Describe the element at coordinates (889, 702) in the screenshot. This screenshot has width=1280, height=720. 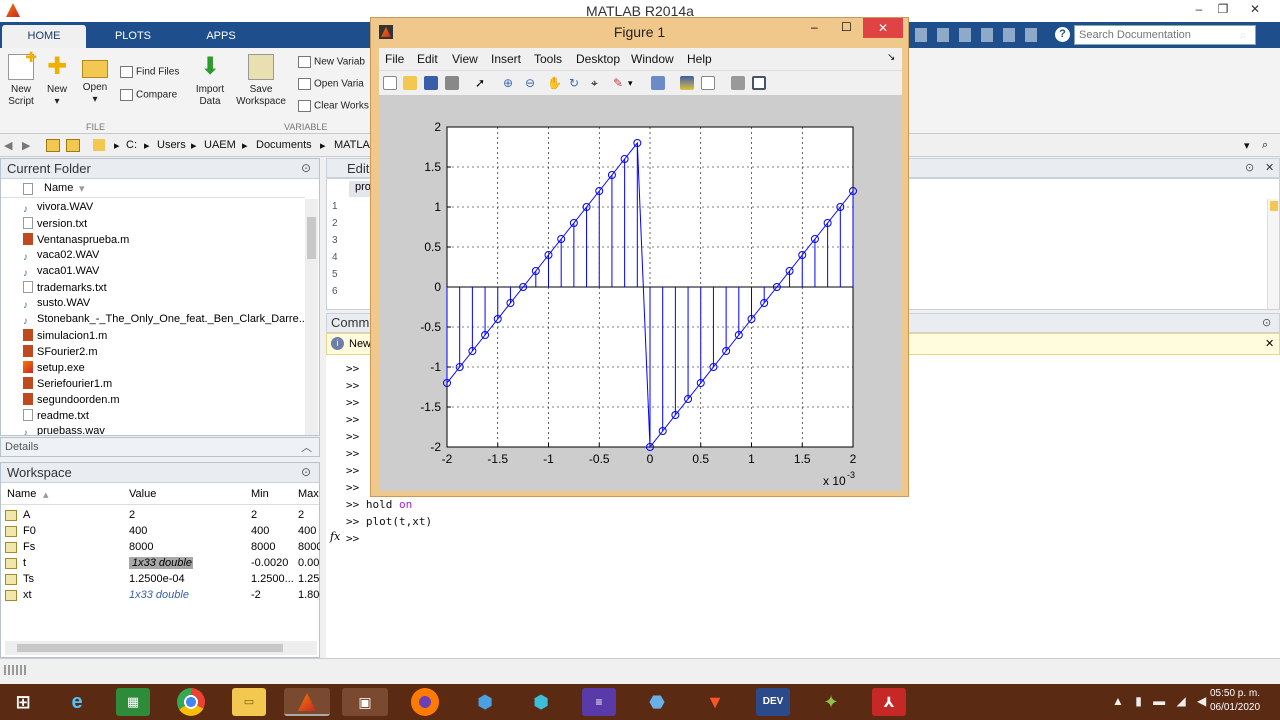
I see `acrobat-icon: ⅄` at that location.